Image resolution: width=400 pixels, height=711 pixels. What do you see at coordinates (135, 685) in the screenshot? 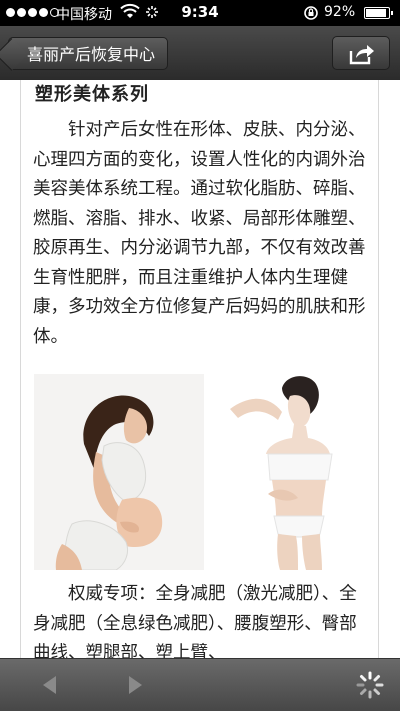
I see `triangle-right-icon` at bounding box center [135, 685].